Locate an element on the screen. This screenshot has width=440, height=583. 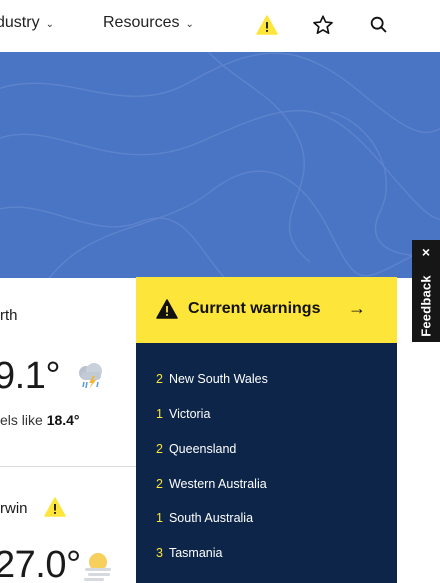
nav-resources-label: Resources is located at coordinates (141, 22).